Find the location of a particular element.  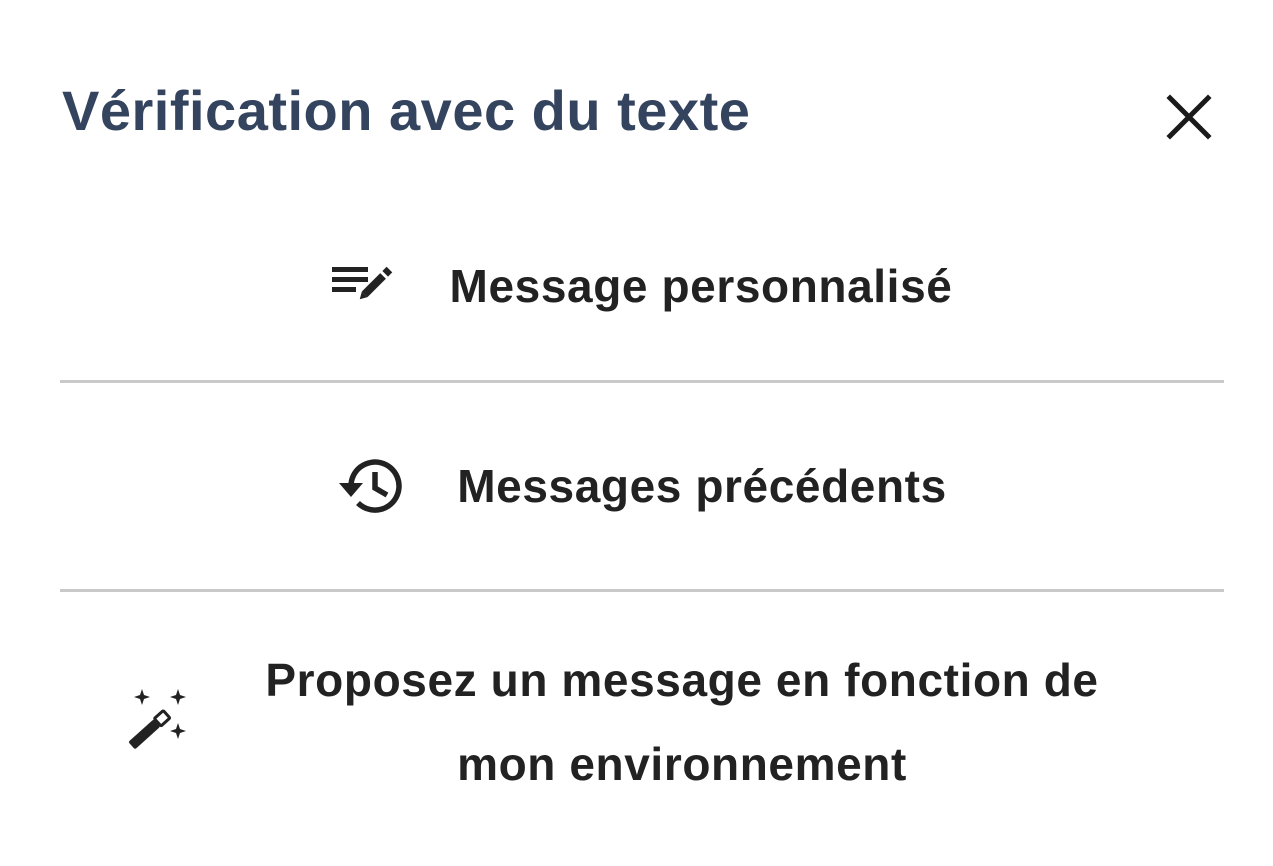

sheet-title: Vérification avec du texte is located at coordinates (406, 110).